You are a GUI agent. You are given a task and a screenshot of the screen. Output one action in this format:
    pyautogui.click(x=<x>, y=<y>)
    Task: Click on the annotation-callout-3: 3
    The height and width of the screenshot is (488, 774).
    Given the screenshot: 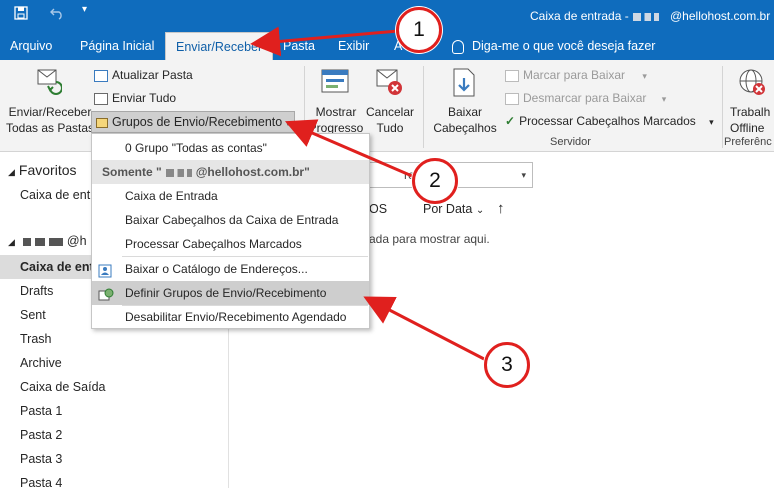 What is the action you would take?
    pyautogui.click(x=507, y=365)
    